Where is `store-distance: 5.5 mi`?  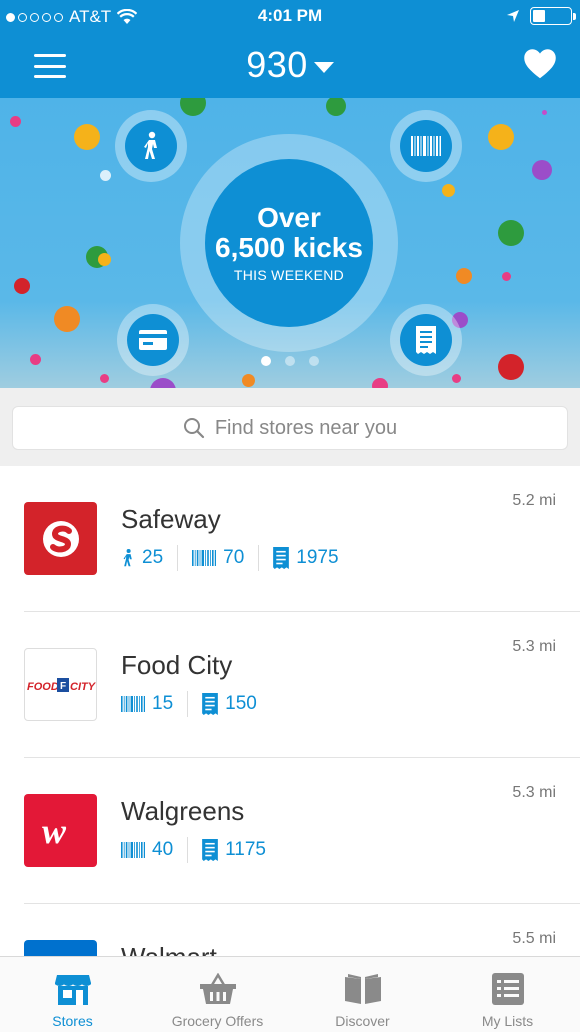
store-distance: 5.5 mi is located at coordinates (534, 938).